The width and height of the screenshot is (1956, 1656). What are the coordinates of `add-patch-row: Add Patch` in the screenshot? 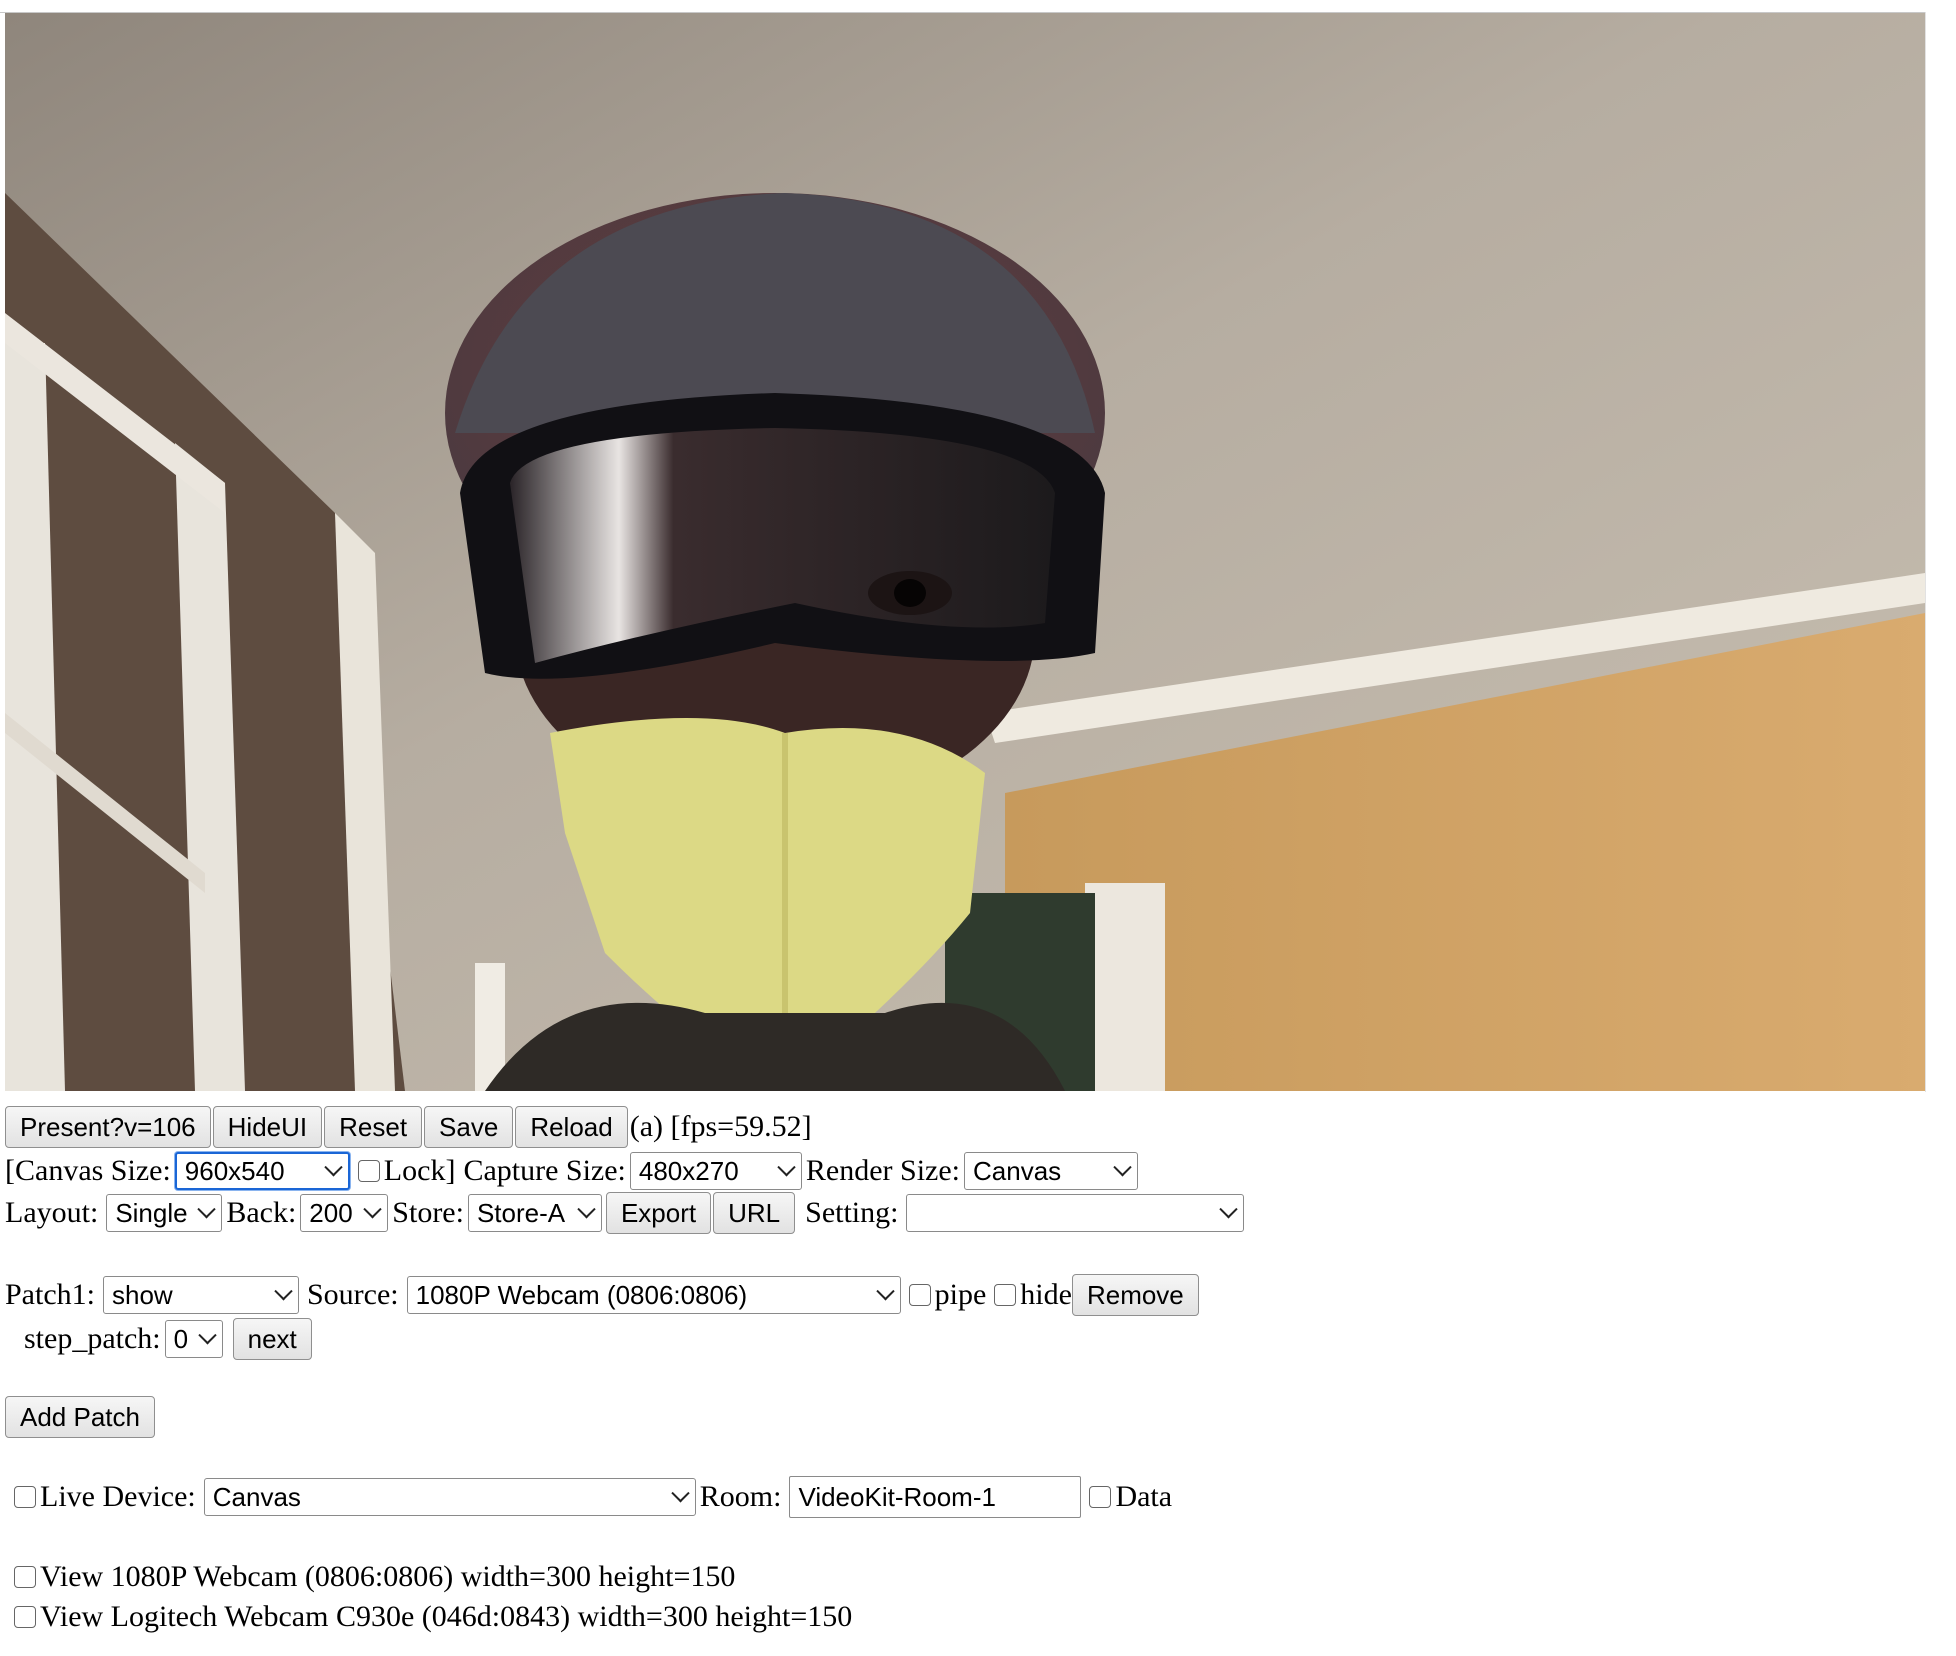 It's located at (81, 1417).